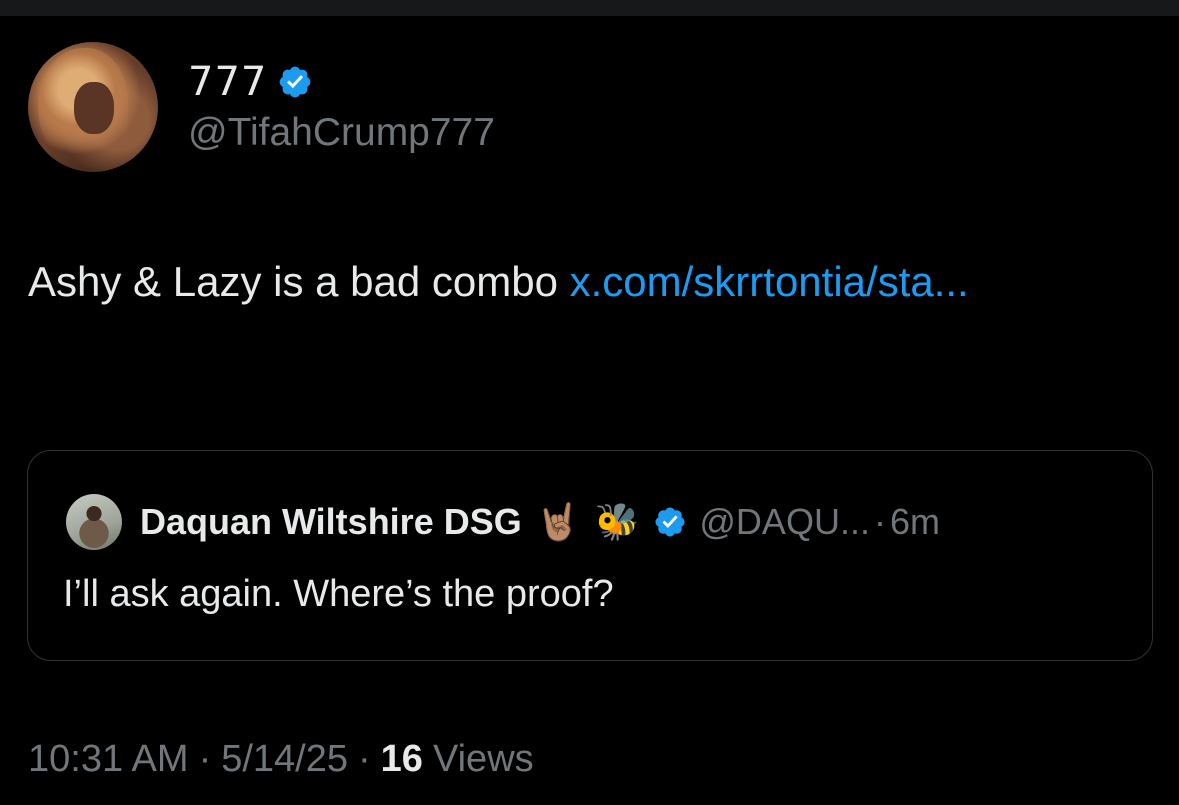 This screenshot has height=805, width=1179. Describe the element at coordinates (94, 522) in the screenshot. I see `quoted-author-avatar` at that location.